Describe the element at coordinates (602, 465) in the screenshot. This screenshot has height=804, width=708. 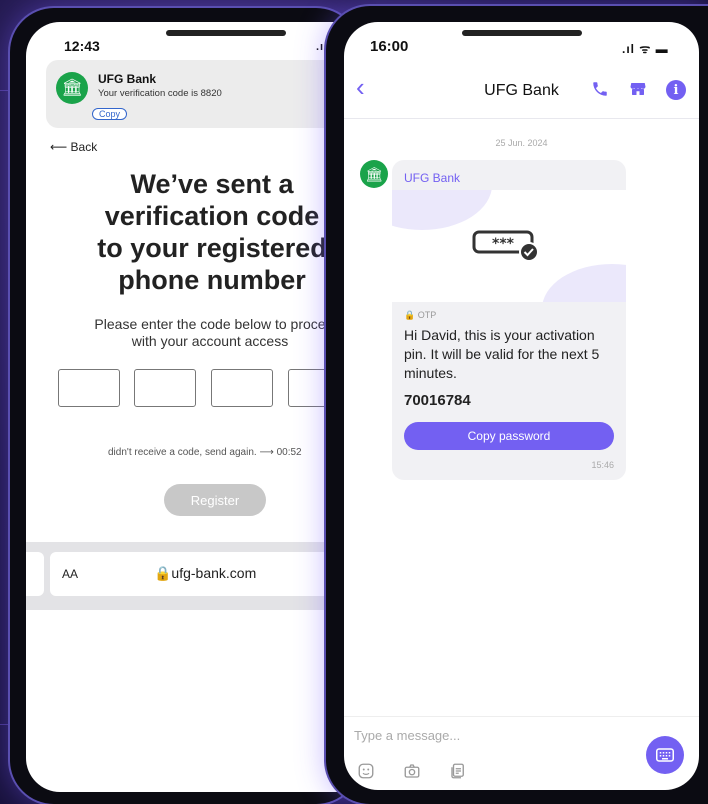
I see `message-time: 15:46` at that location.